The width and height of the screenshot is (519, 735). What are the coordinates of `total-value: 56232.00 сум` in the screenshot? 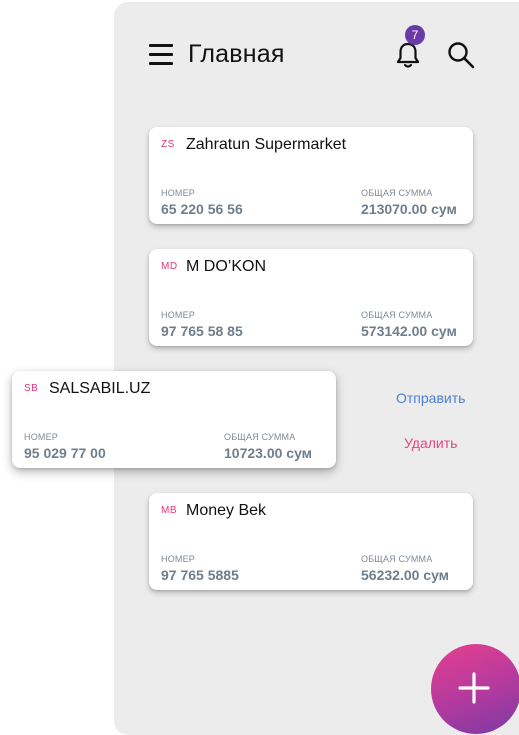 It's located at (405, 575).